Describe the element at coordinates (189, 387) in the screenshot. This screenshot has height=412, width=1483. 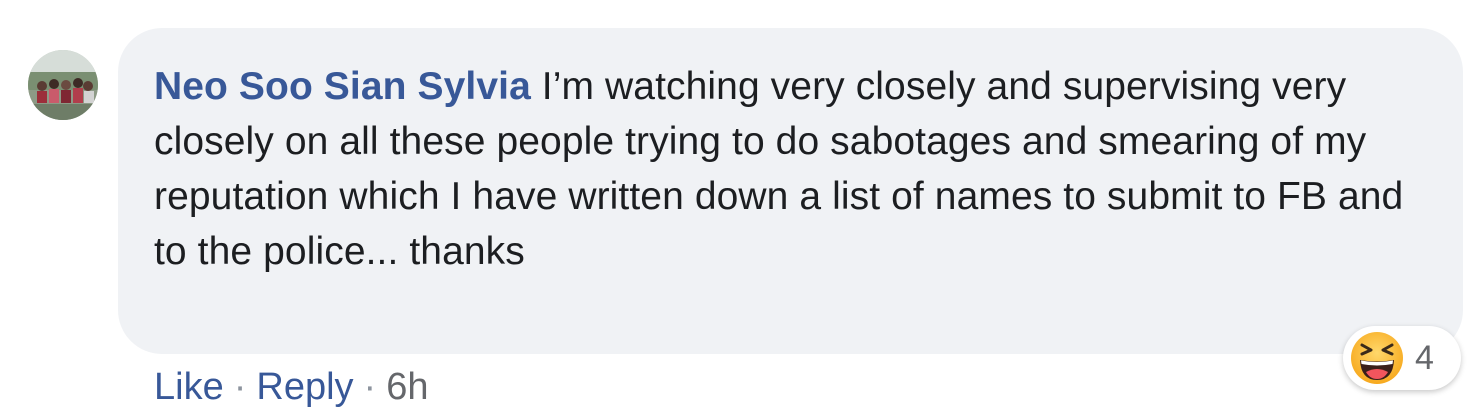
I see `like-button: Like` at that location.